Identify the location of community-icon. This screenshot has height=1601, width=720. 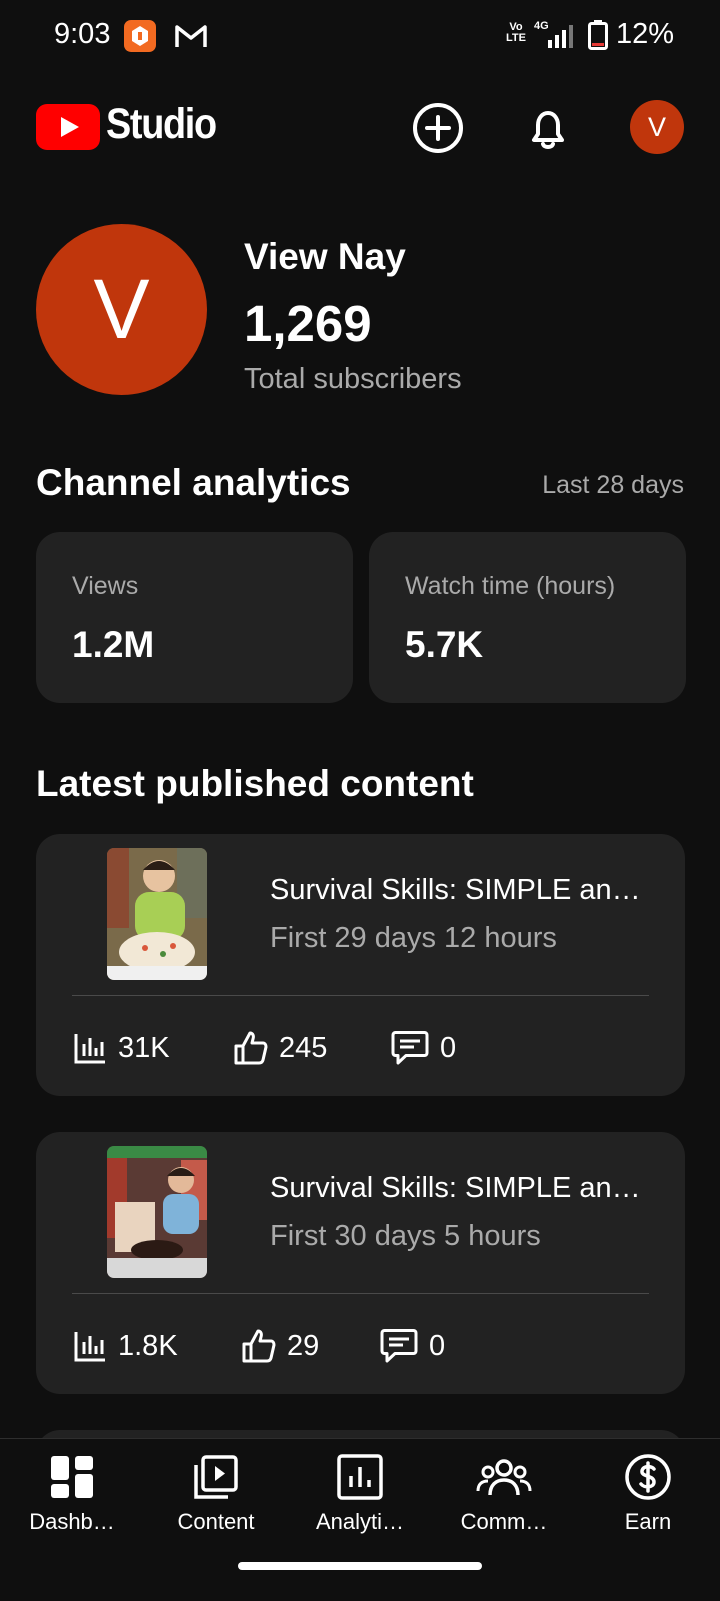
(504, 1477).